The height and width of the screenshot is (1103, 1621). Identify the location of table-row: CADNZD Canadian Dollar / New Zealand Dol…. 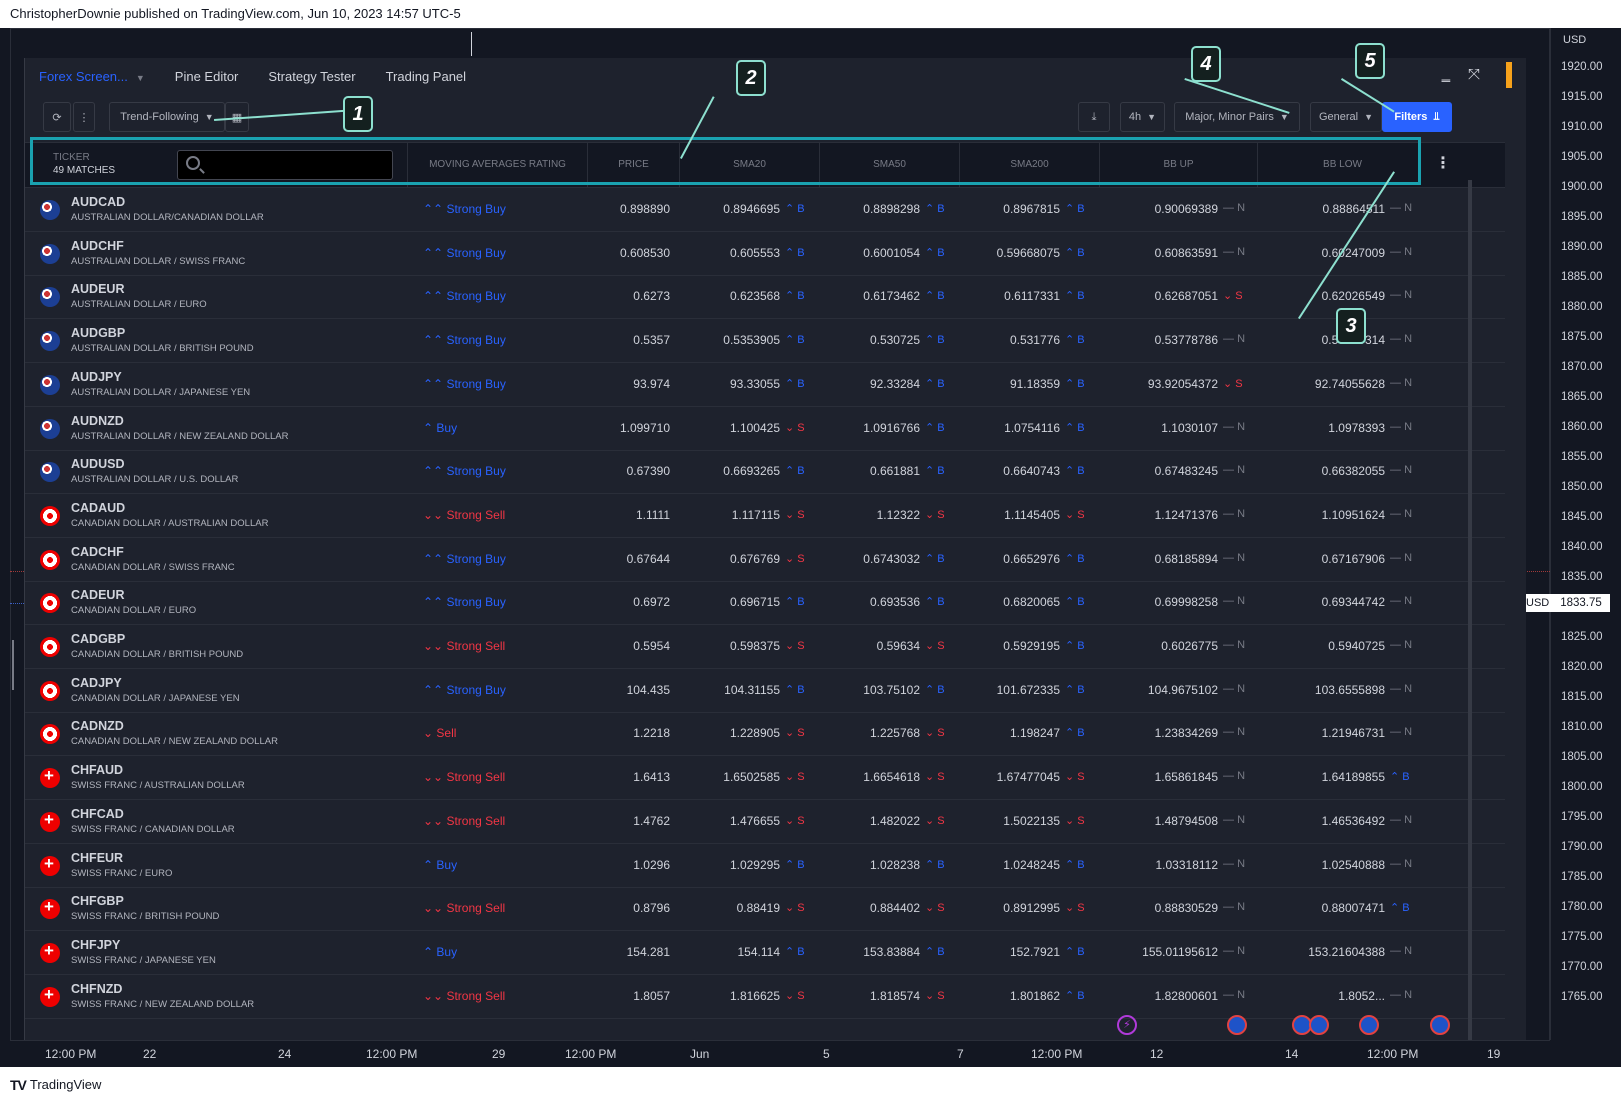
(765, 734).